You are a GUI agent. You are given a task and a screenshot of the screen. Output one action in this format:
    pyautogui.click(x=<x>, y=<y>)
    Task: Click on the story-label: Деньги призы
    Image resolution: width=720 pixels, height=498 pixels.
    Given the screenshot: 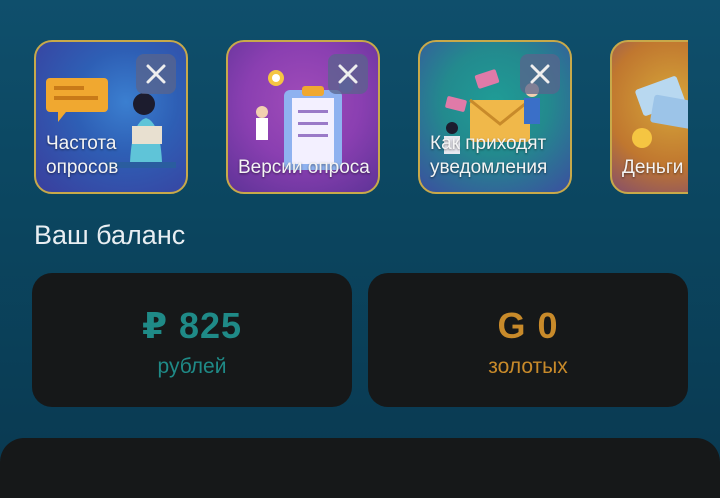 What is the action you would take?
    pyautogui.click(x=655, y=167)
    